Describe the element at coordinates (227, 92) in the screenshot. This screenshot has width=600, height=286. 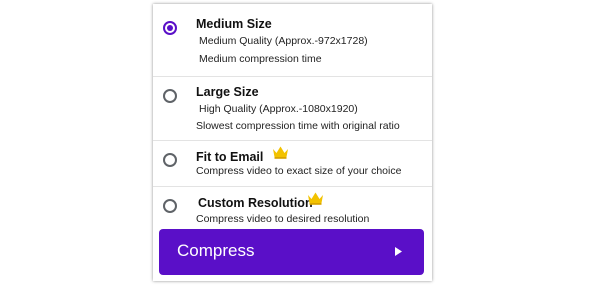
I see `option-title: Large Size` at that location.